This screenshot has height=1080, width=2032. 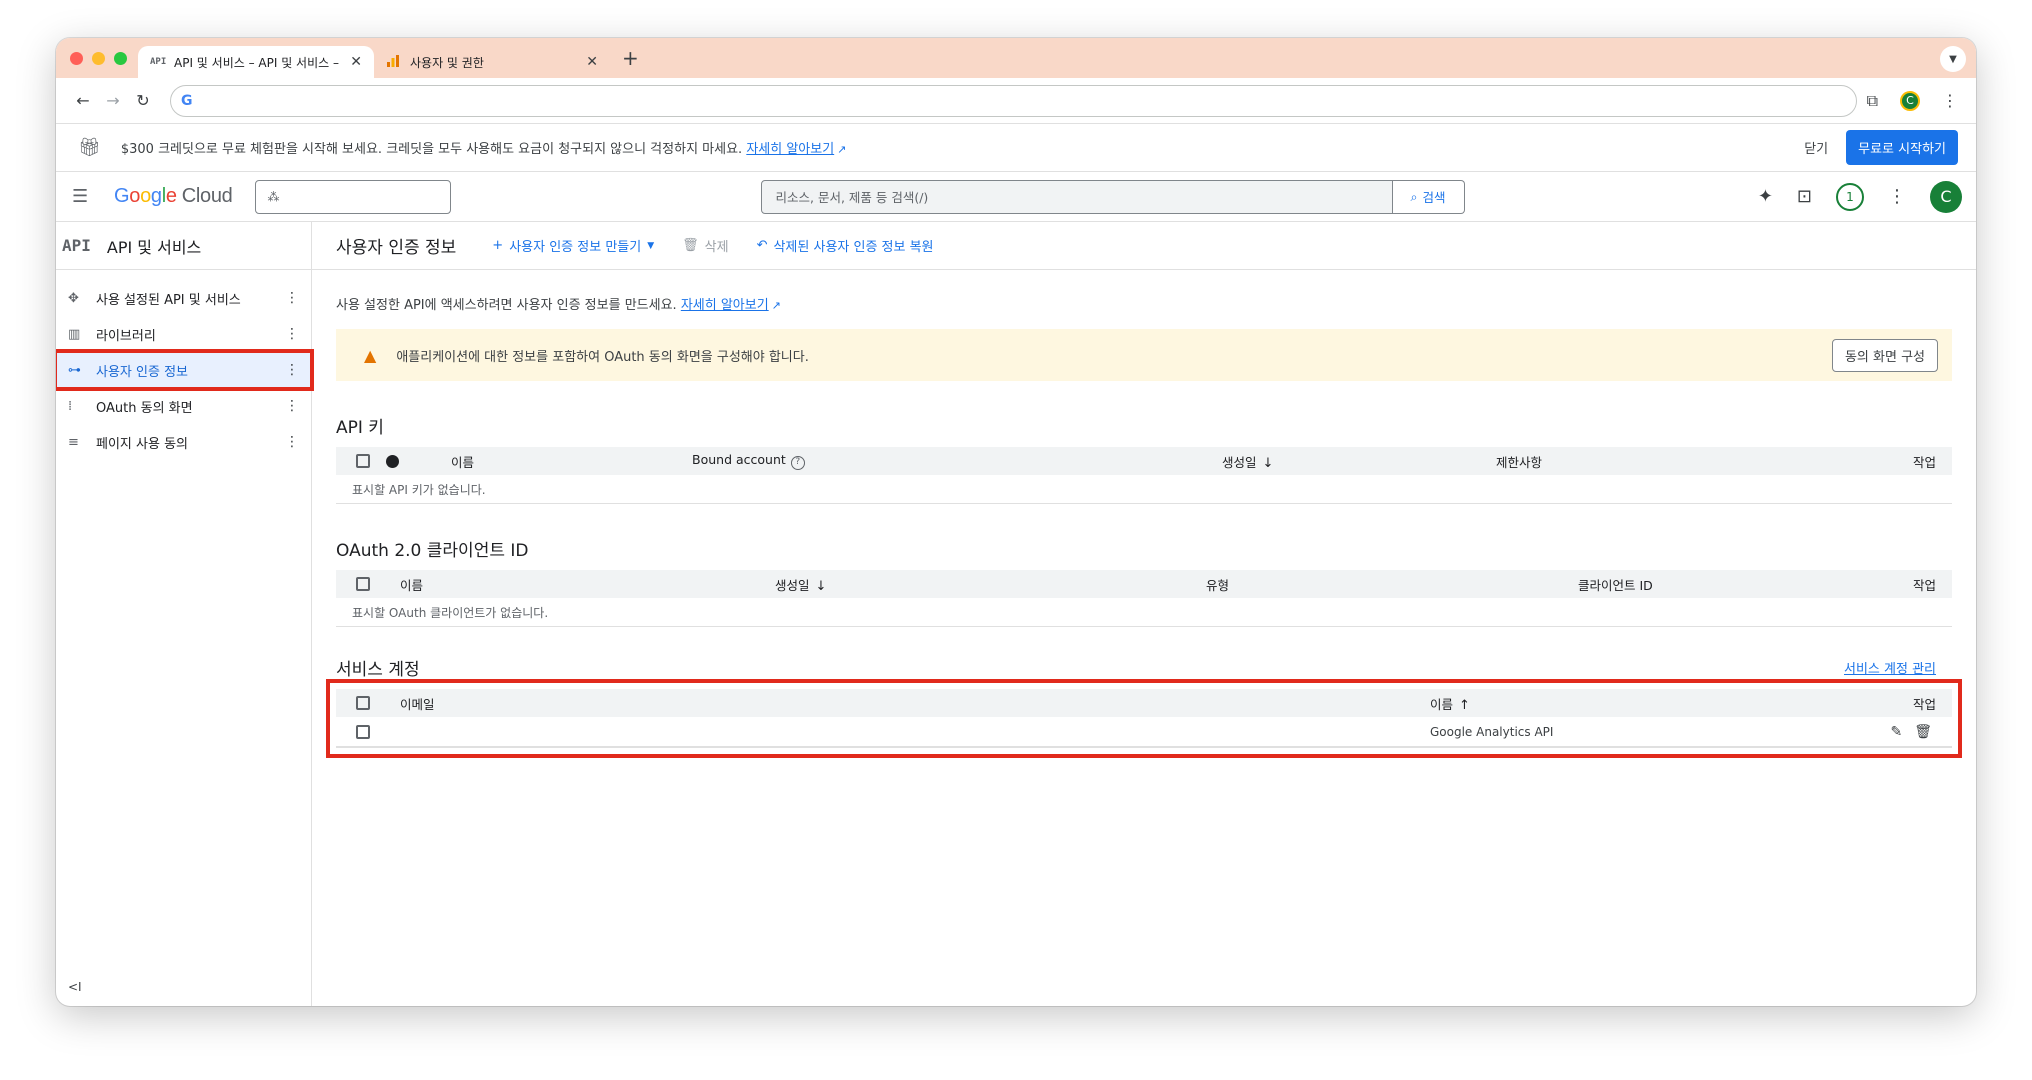 I want to click on sort-asc-icon: ↑, so click(x=1464, y=705).